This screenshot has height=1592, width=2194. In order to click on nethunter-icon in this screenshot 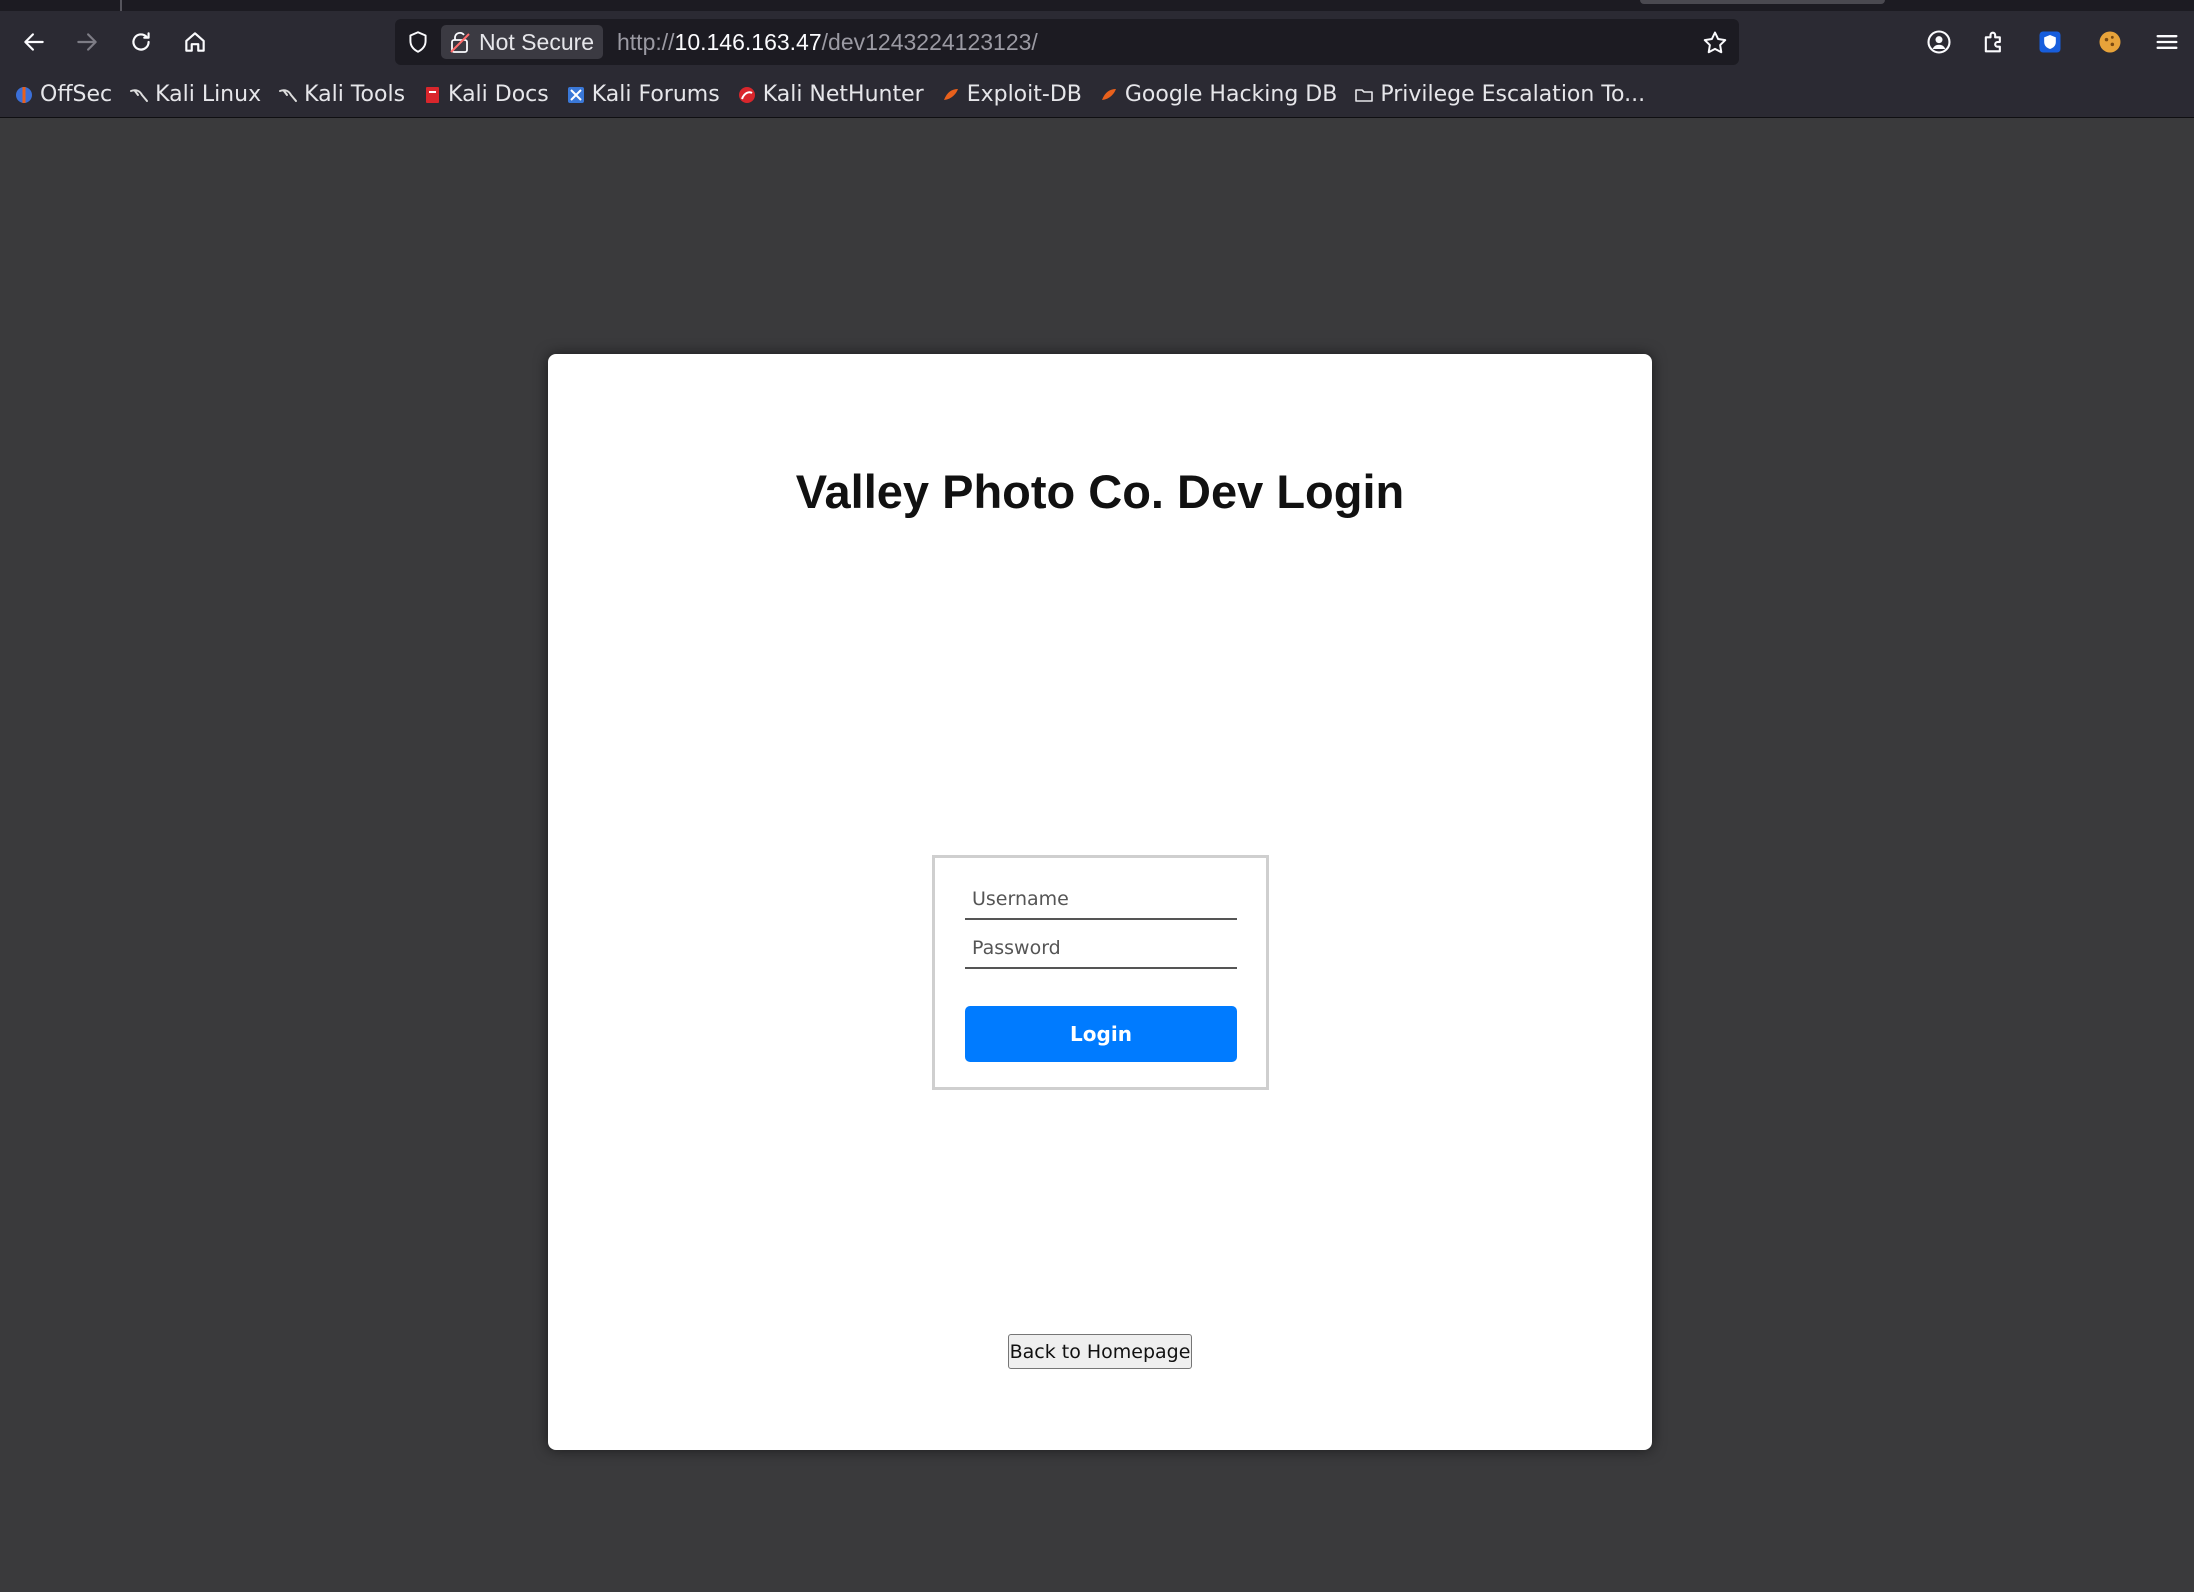, I will do `click(747, 95)`.